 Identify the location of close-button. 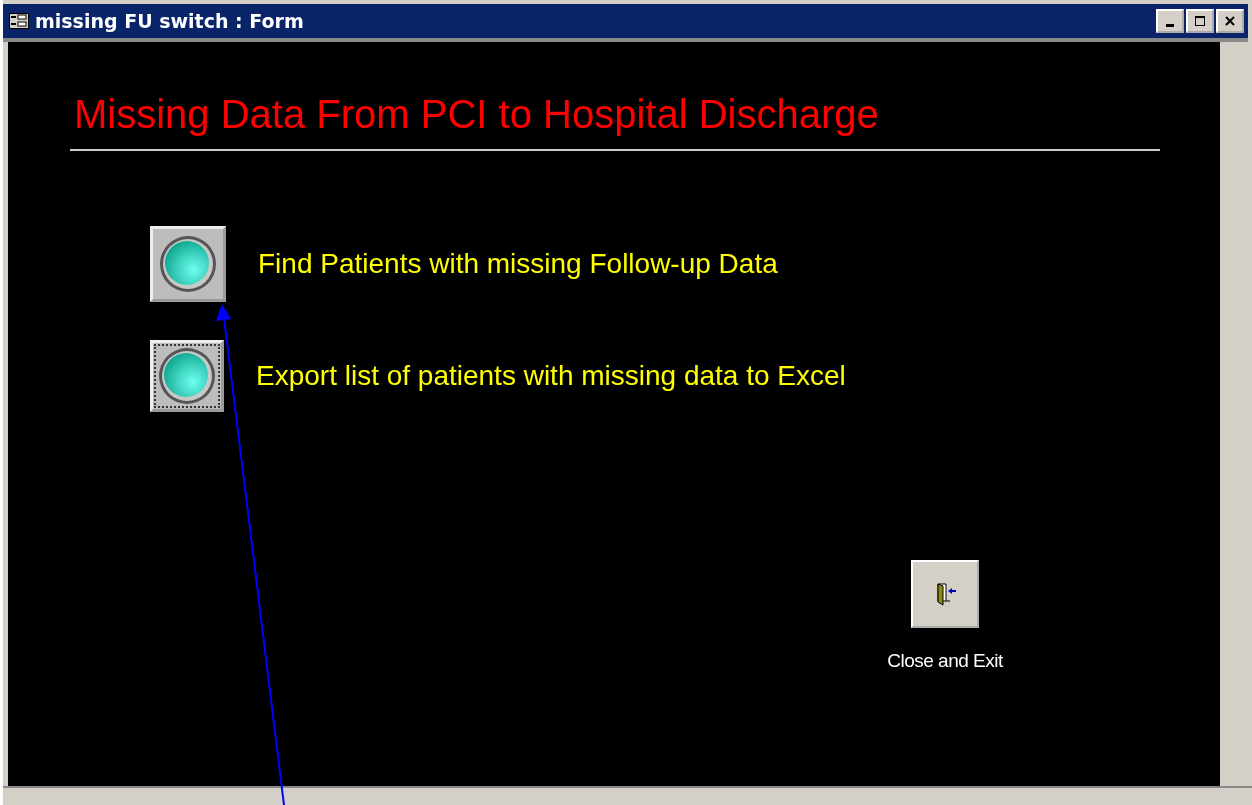
(1230, 21).